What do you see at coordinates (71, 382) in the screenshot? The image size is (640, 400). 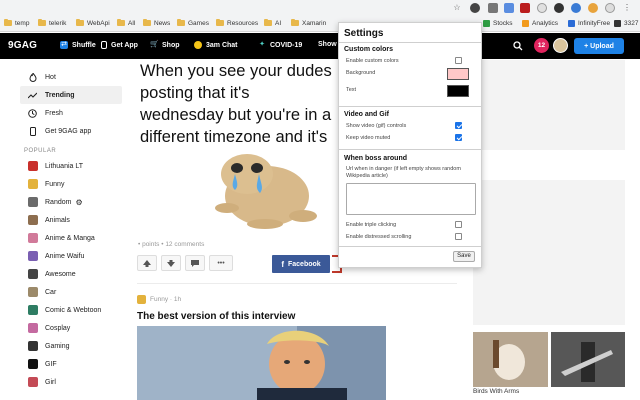 I see `sidebar-item-girl: Girl` at bounding box center [71, 382].